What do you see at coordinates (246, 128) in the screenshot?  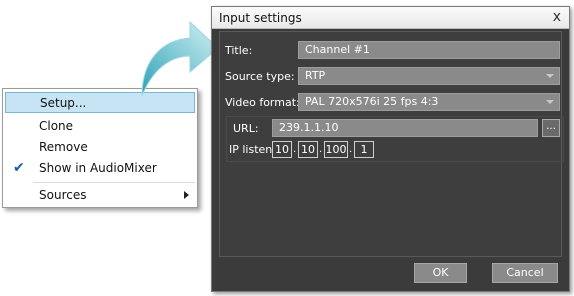 I see `url-label: URL:` at bounding box center [246, 128].